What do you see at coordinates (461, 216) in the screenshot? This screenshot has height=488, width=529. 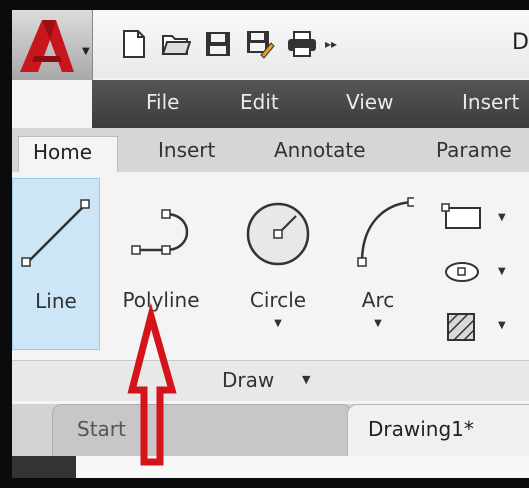 I see `rectangle-icon` at bounding box center [461, 216].